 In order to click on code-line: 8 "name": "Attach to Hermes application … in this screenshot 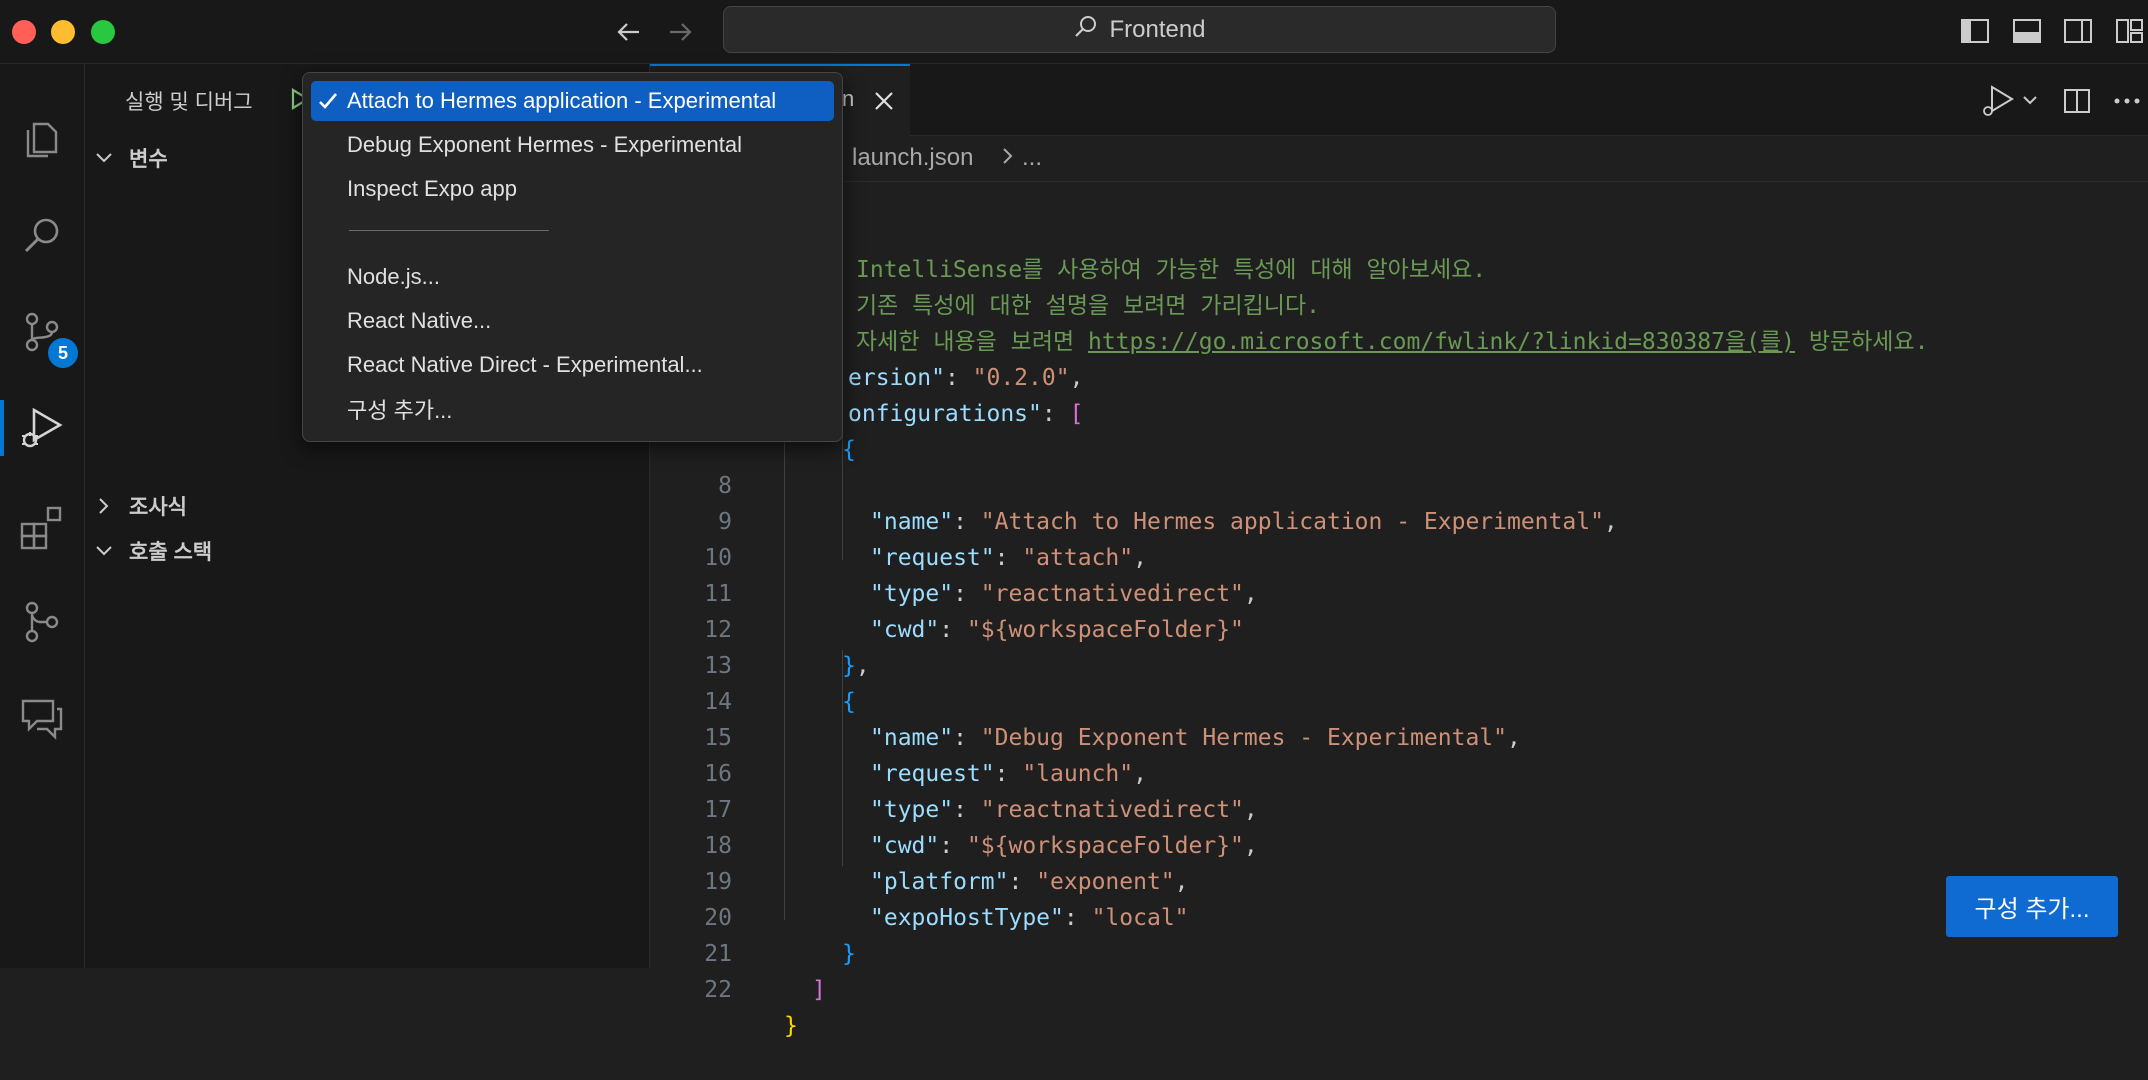, I will do `click(1399, 483)`.